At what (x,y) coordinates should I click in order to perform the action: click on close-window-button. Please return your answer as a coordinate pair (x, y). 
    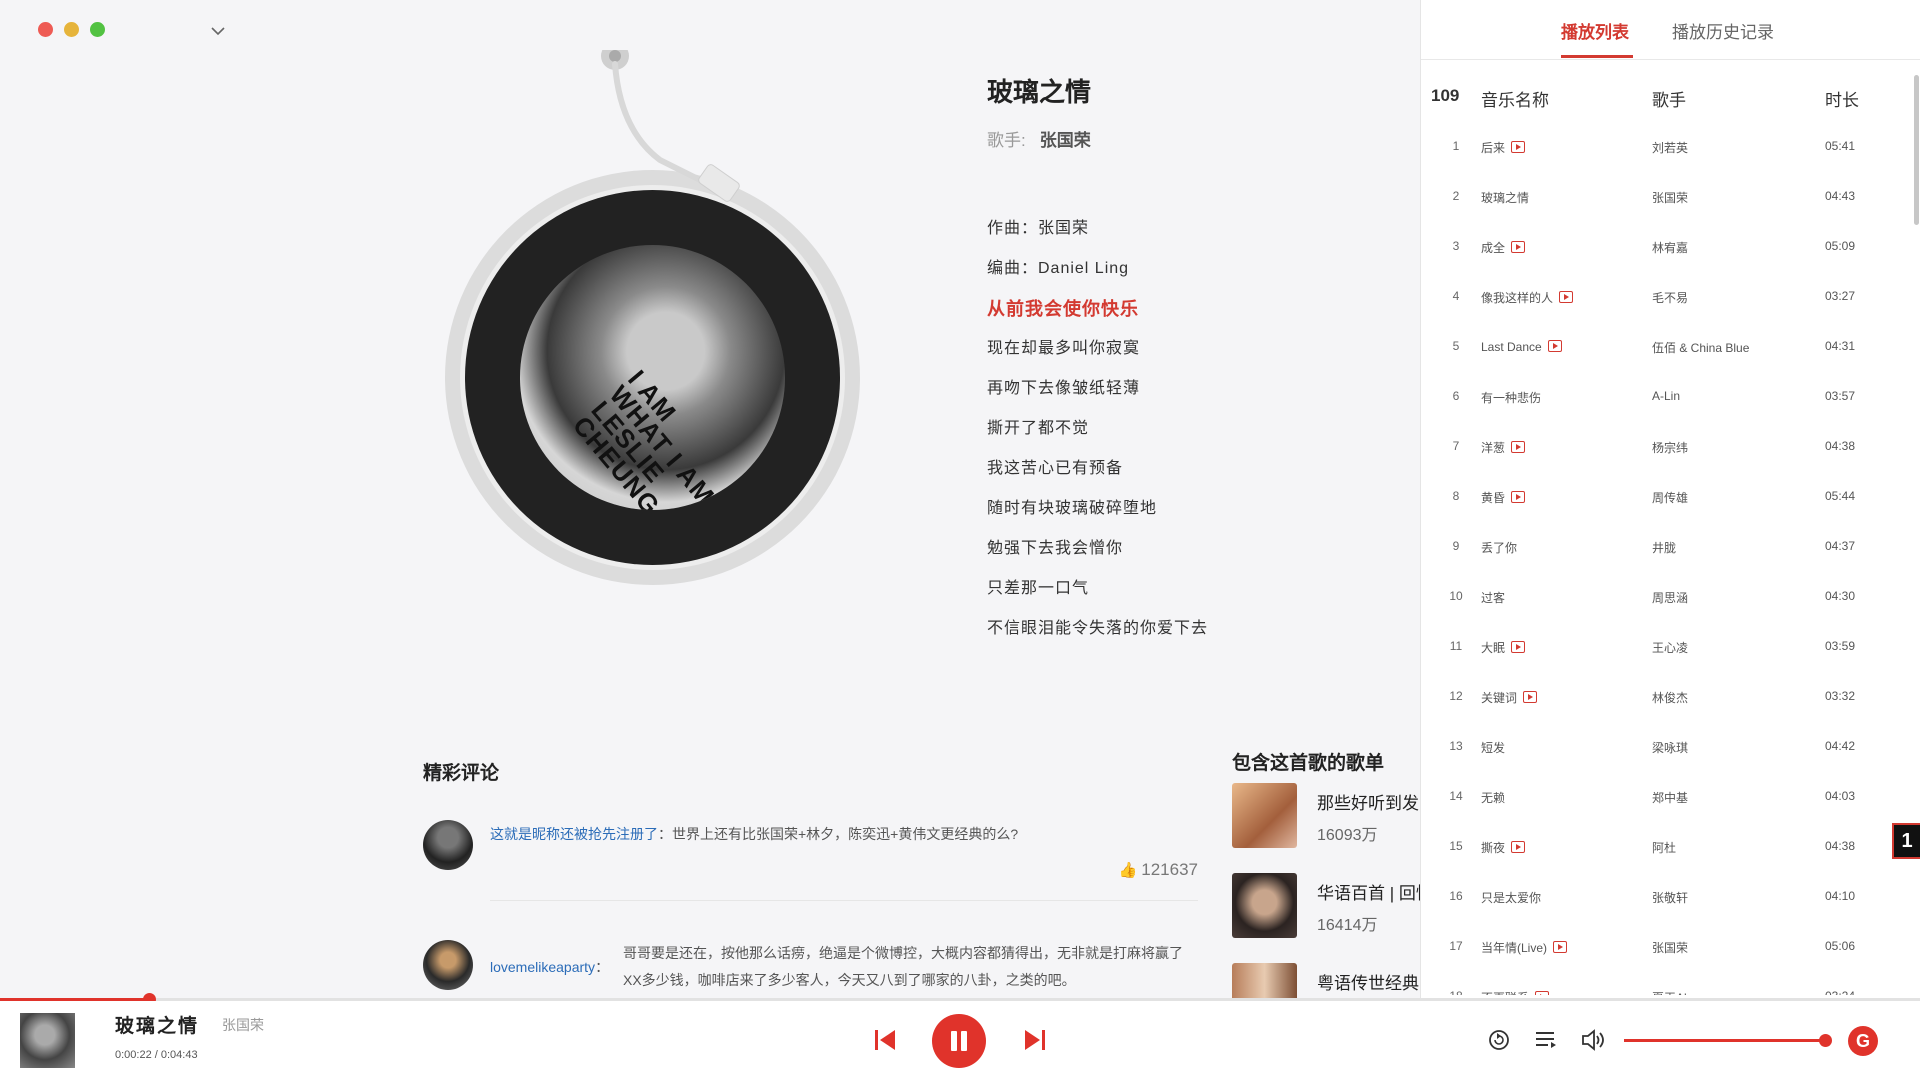
    Looking at the image, I should click on (45, 29).